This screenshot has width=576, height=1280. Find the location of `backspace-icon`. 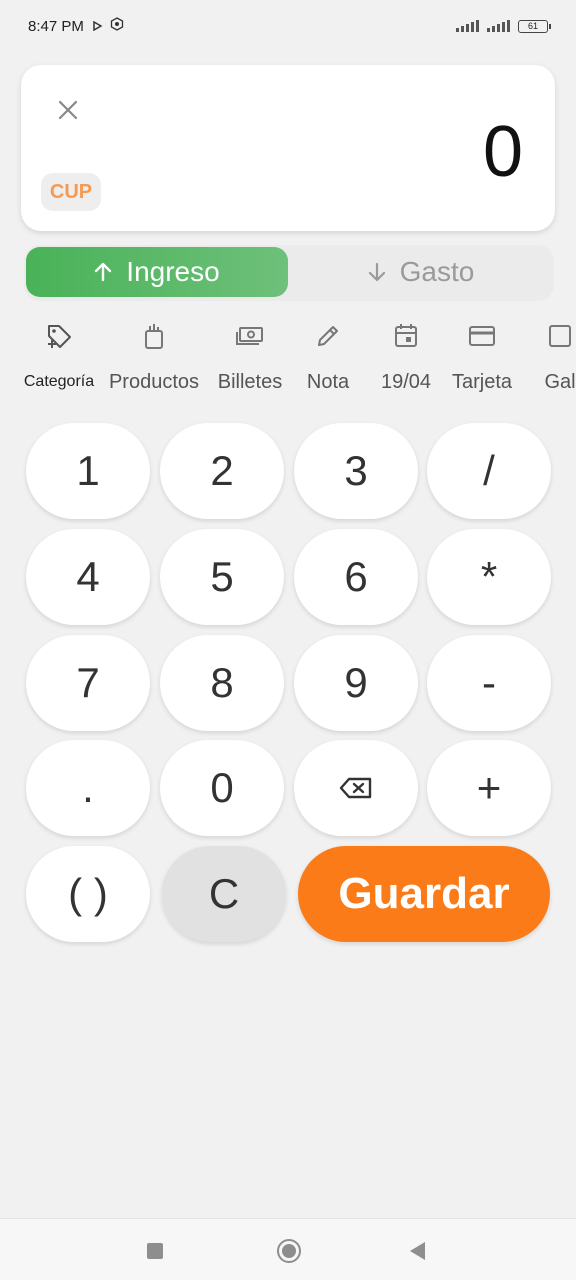

backspace-icon is located at coordinates (355, 788).